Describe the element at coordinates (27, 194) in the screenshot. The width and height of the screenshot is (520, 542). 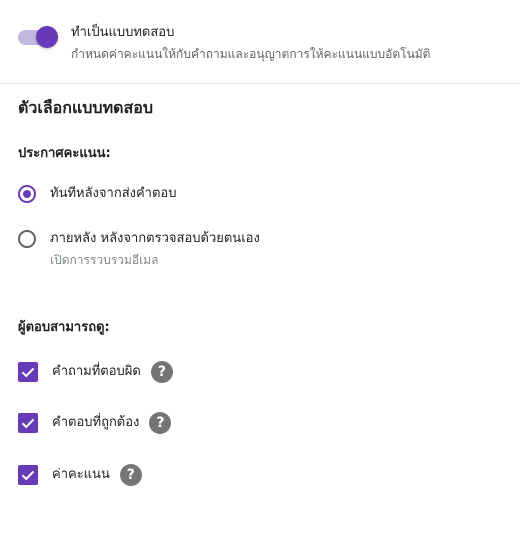
I see `radio-selected-icon` at that location.